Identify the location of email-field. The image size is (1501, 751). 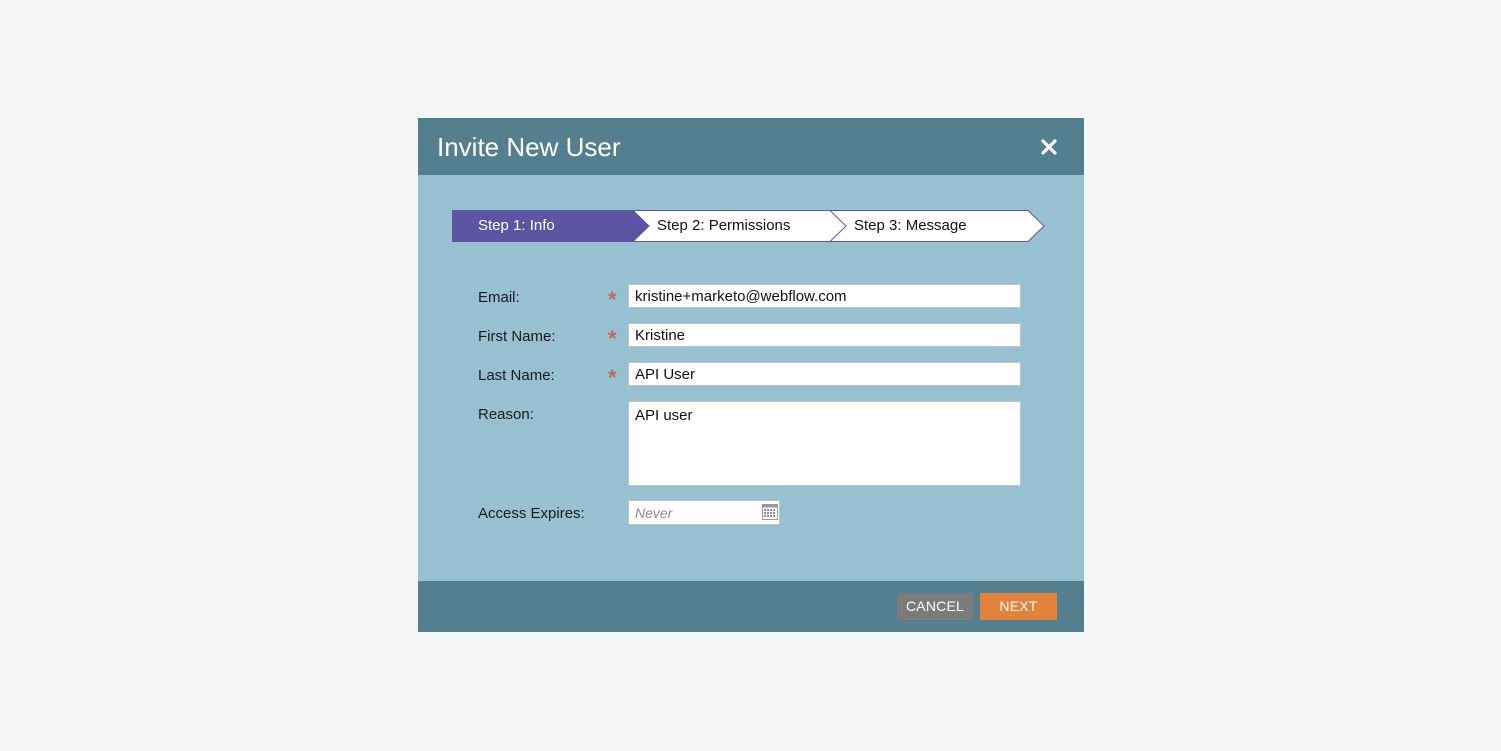
(824, 296).